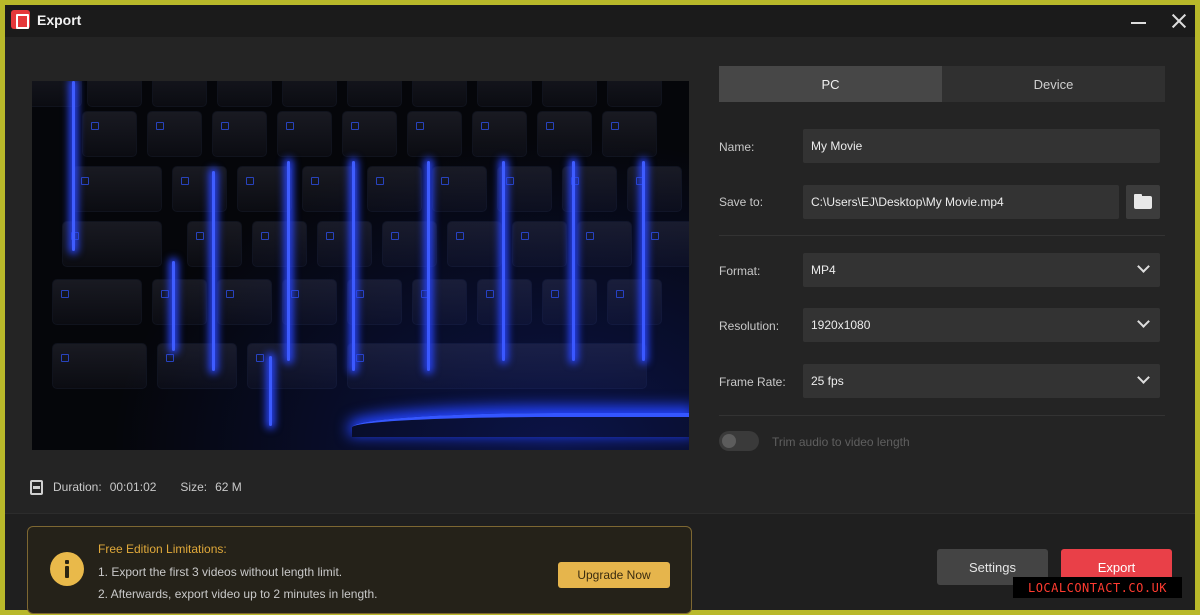 The image size is (1200, 615). Describe the element at coordinates (614, 575) in the screenshot. I see `upgrade-now-button: Upgrade Now` at that location.